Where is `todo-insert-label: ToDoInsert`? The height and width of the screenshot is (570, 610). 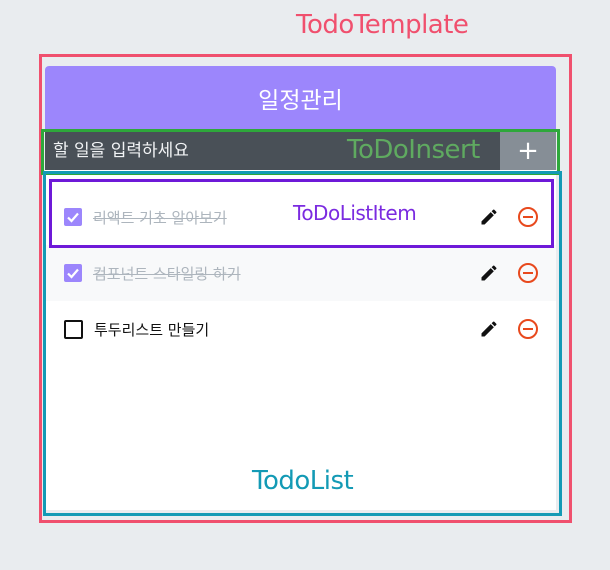
todo-insert-label: ToDoInsert is located at coordinates (413, 150).